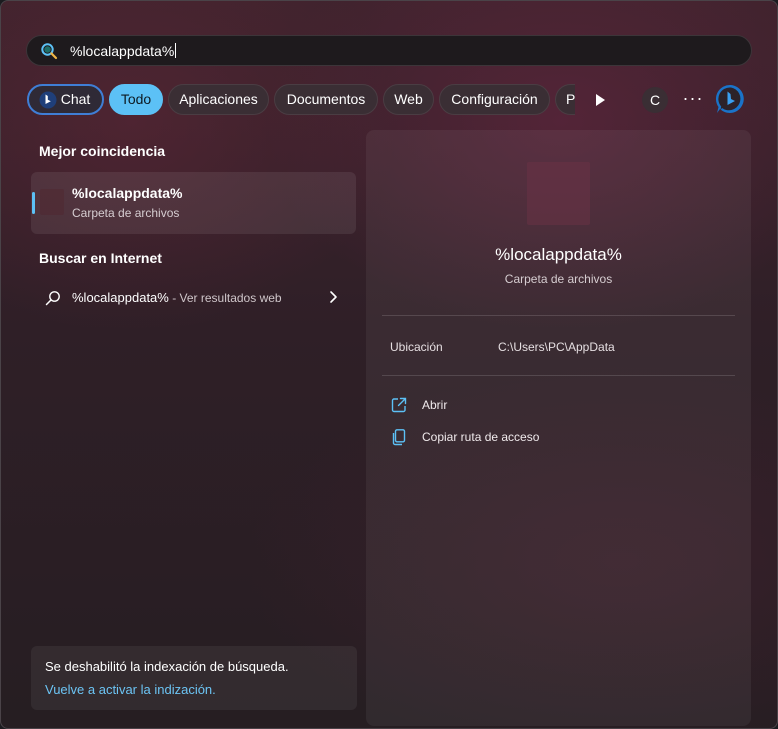 This screenshot has width=778, height=729. What do you see at coordinates (481, 437) in the screenshot?
I see `copy-path-label: Copiar ruta de acceso` at bounding box center [481, 437].